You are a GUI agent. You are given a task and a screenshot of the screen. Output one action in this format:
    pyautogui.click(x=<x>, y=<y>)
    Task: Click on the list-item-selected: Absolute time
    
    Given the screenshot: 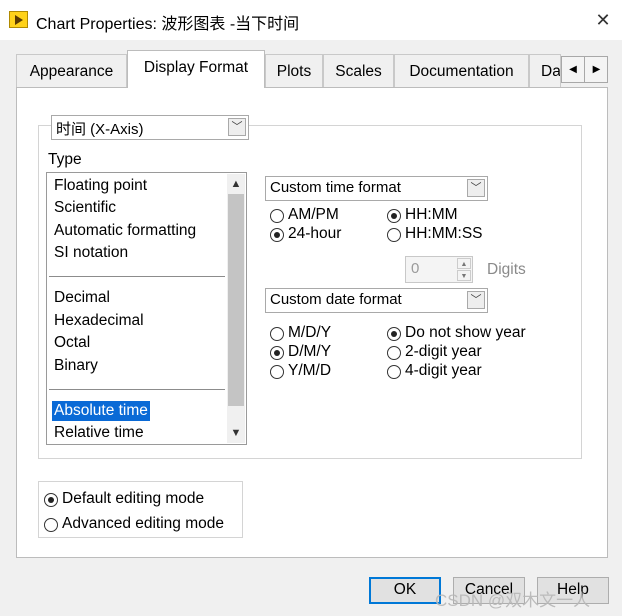 What is the action you would take?
    pyautogui.click(x=101, y=411)
    